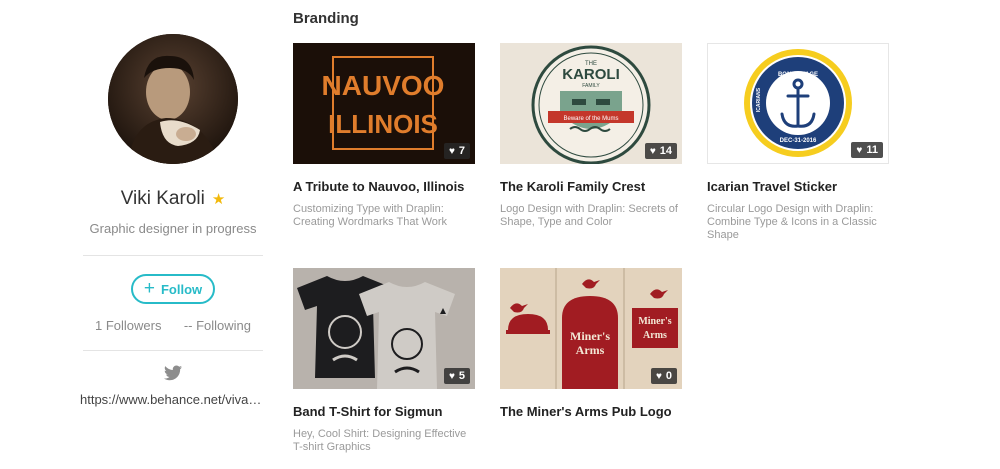  Describe the element at coordinates (461, 376) in the screenshot. I see `likes-count: 5` at that location.